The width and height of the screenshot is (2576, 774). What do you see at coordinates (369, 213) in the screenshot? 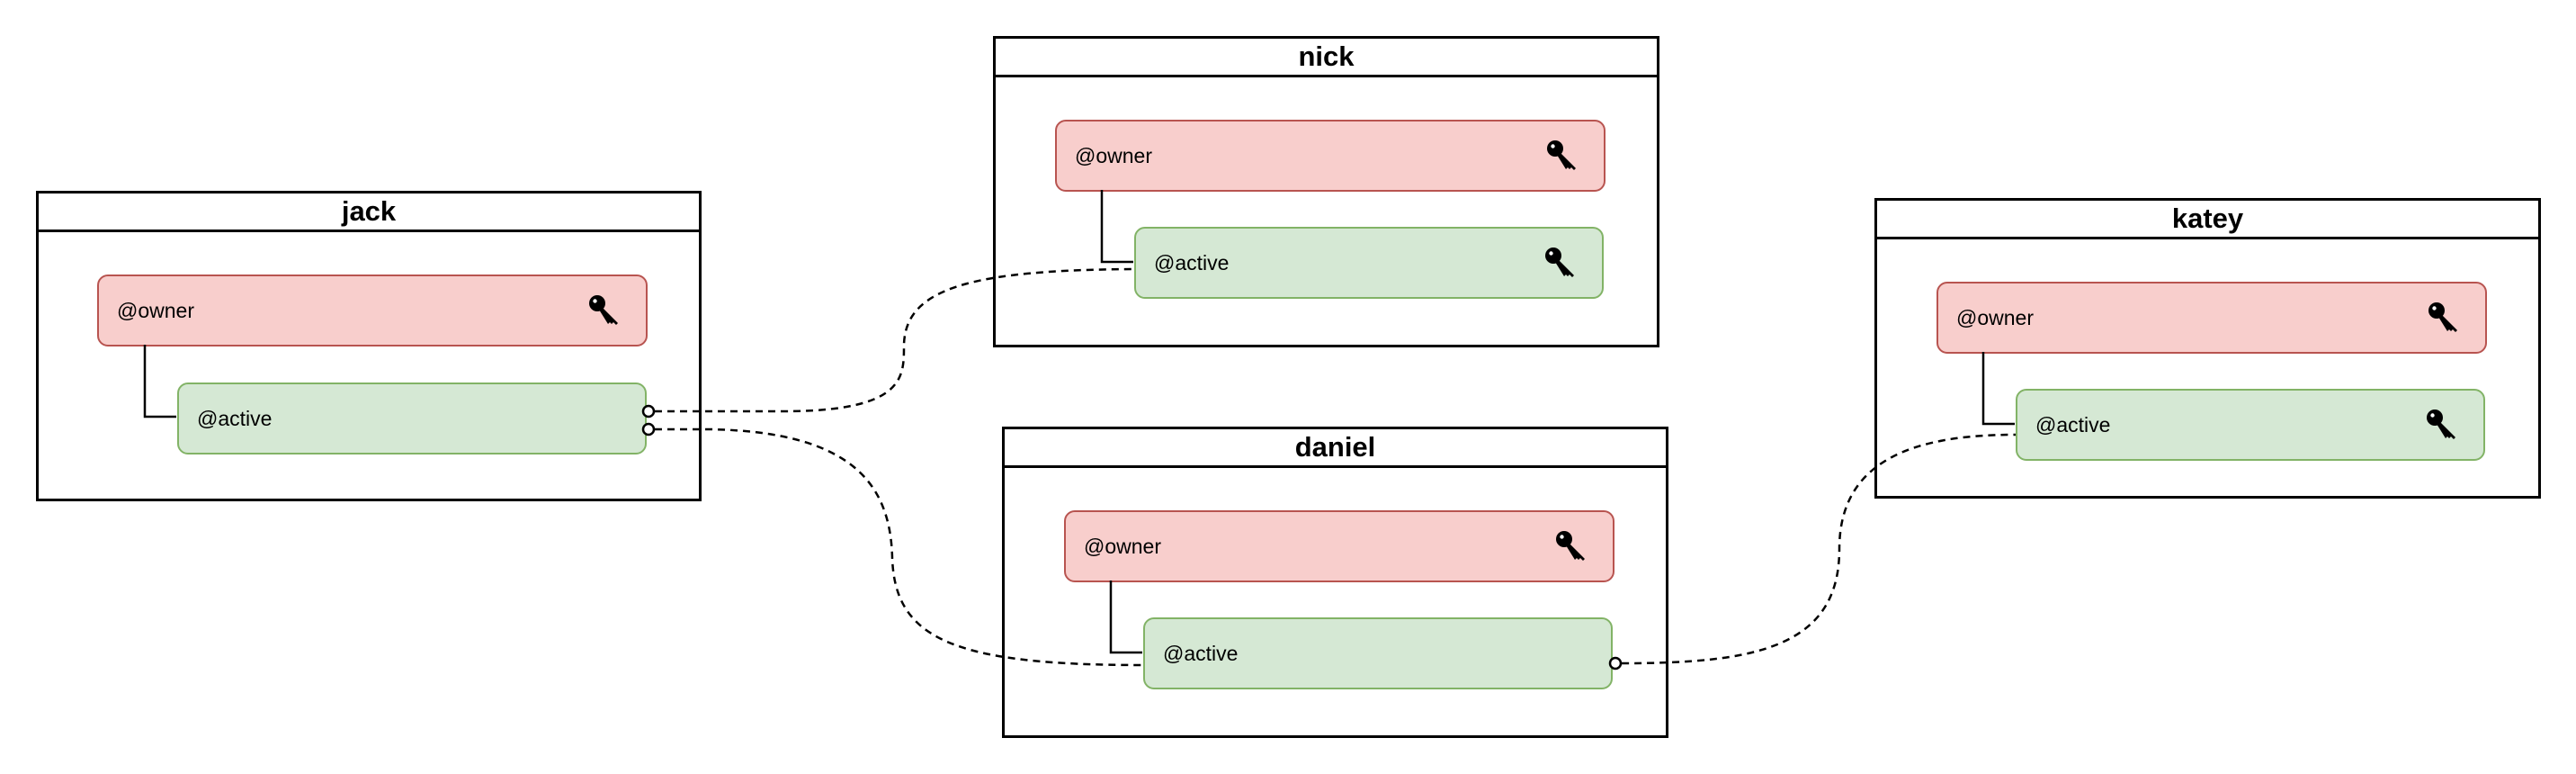
I see `entity-title: jack` at bounding box center [369, 213].